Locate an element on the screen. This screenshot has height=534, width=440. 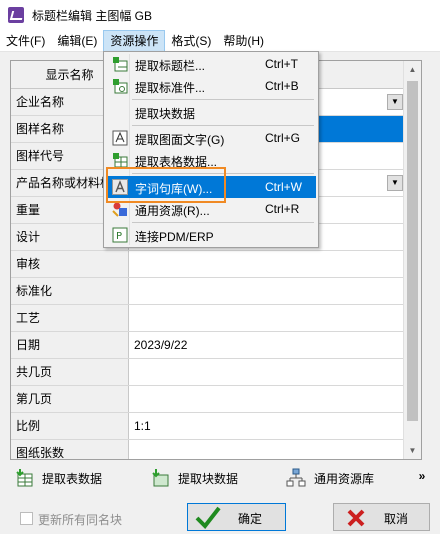
scroll-up-icon: ▲ is located at coordinates (412, 69).